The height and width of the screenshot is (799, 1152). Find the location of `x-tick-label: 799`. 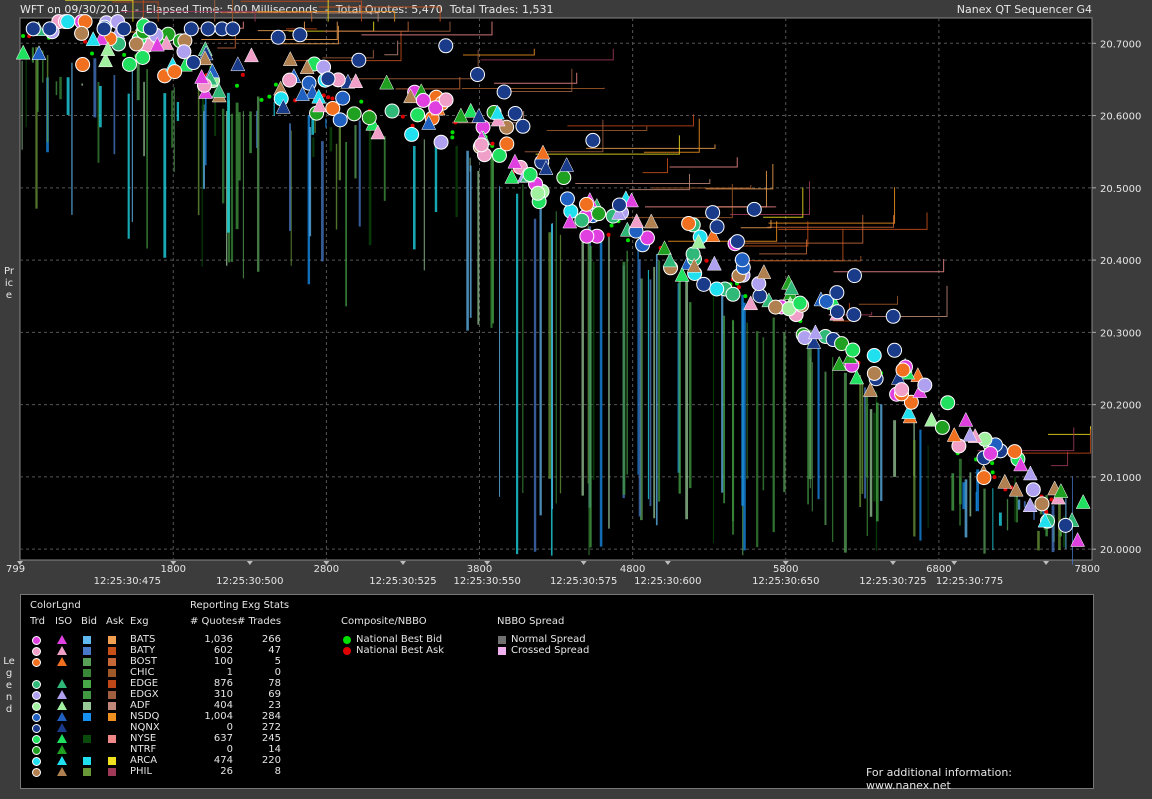

x-tick-label: 799 is located at coordinates (15, 569).